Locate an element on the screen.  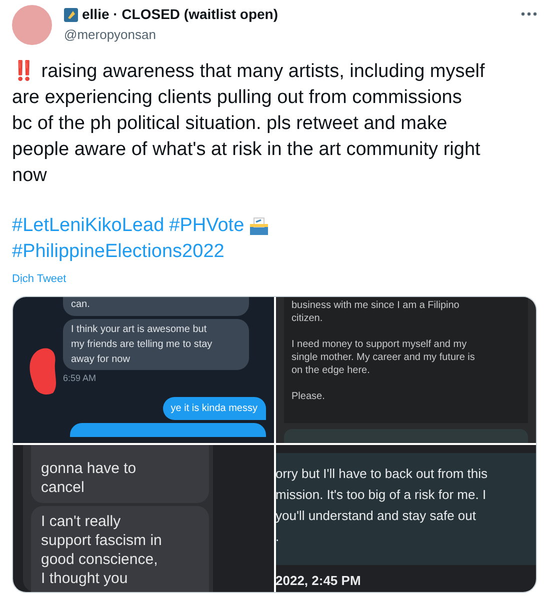
reply-bubble: ye it is kinda messy is located at coordinates (214, 408).